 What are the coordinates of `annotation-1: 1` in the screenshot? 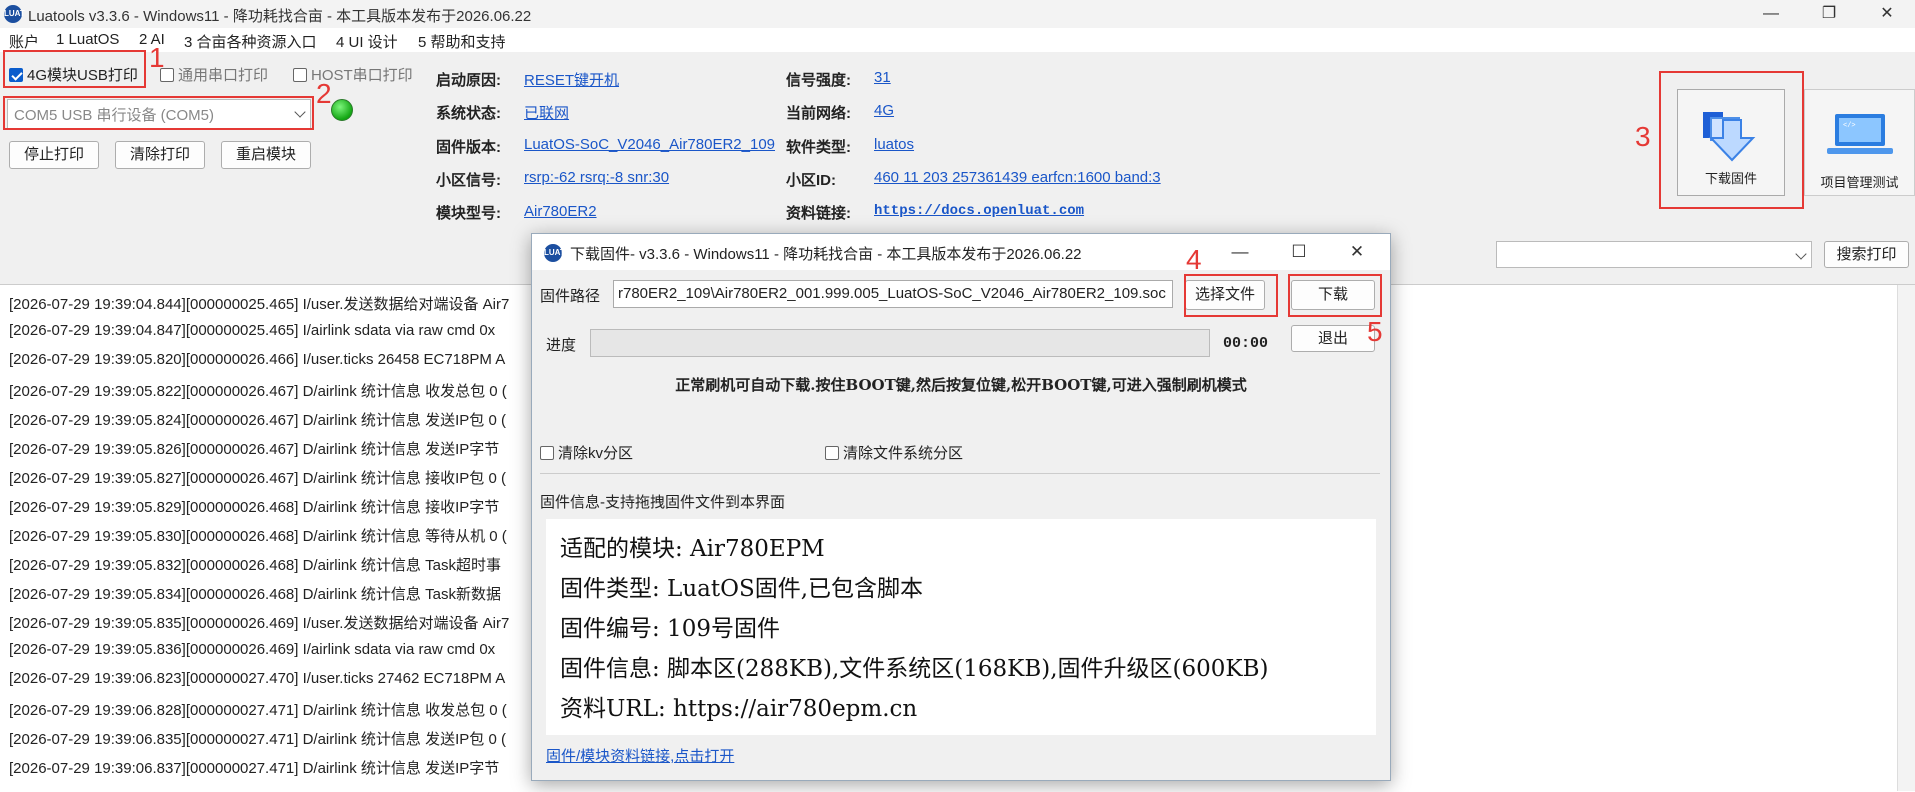 It's located at (157, 57).